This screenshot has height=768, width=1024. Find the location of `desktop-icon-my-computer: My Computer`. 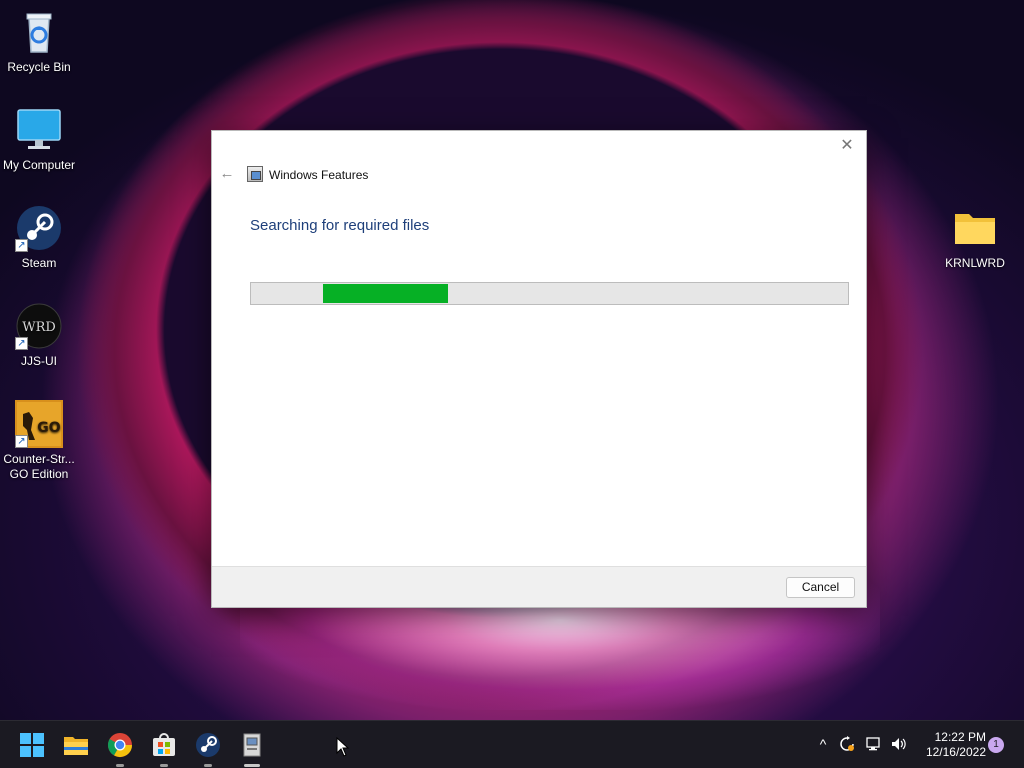

desktop-icon-my-computer: My Computer is located at coordinates (39, 139).